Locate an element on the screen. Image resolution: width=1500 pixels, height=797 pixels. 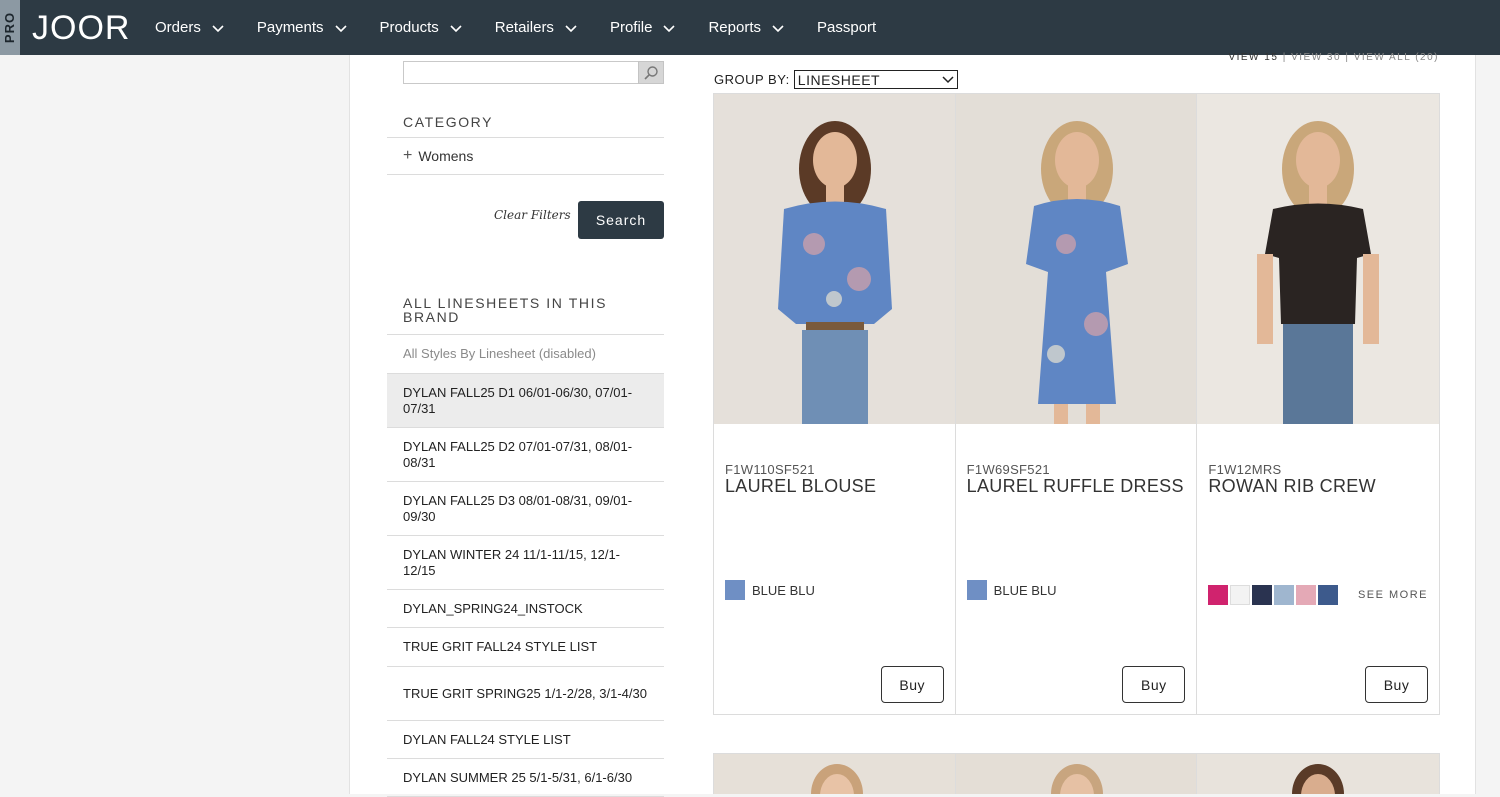
linesheet-label: TRUE GRIT SPRING25 1/1-2/28, 3/1-4/30 is located at coordinates (525, 693).